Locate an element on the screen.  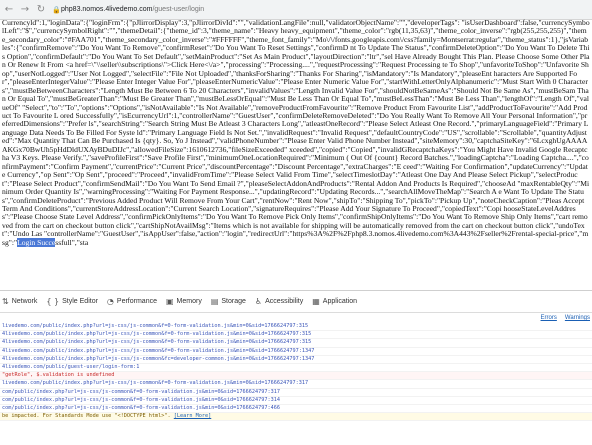
storage-icon: ▤ is located at coordinates (214, 301).